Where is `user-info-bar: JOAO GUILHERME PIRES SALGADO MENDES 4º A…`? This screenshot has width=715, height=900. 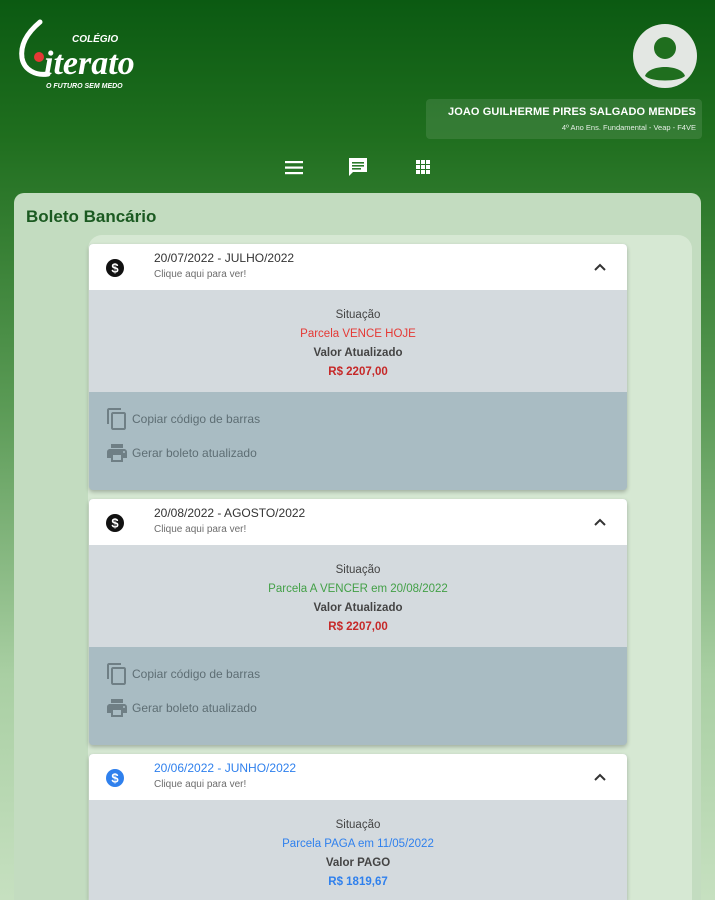 user-info-bar: JOAO GUILHERME PIRES SALGADO MENDES 4º A… is located at coordinates (564, 119).